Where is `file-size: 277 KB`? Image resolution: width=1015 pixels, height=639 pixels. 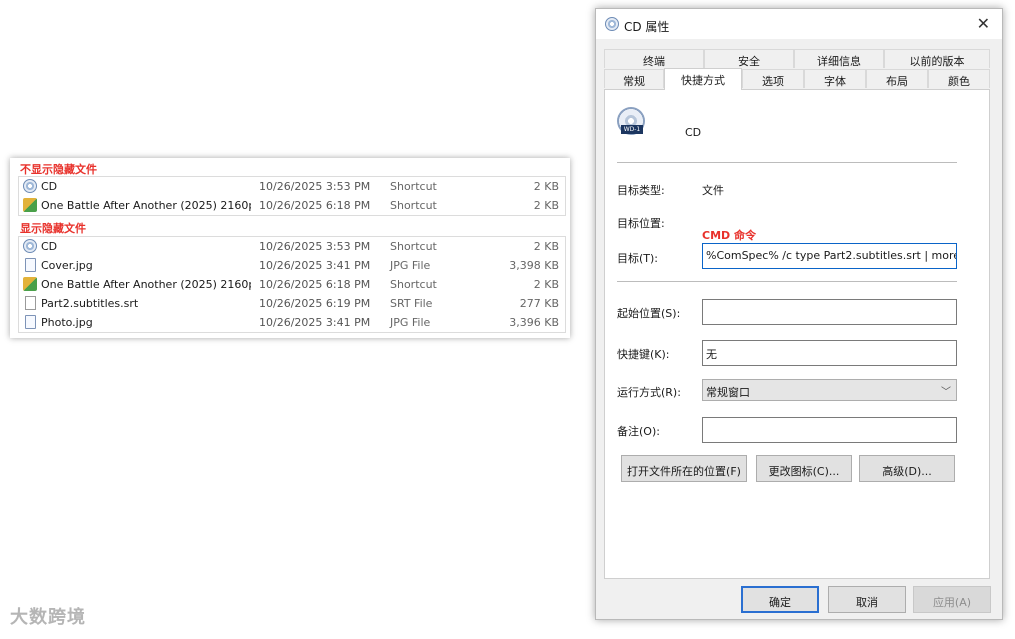
file-size: 277 KB is located at coordinates (539, 303).